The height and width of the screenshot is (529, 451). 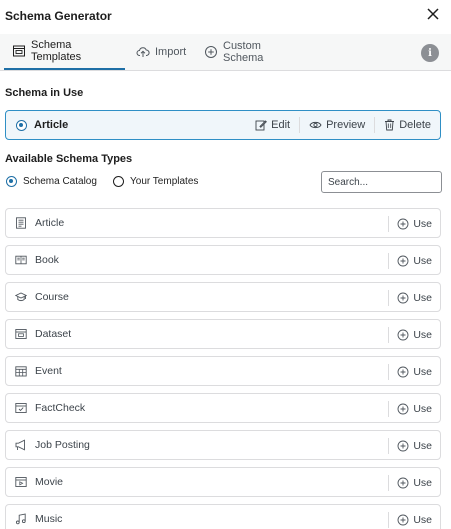 I want to click on schema-item-course: Course Use, so click(x=223, y=297).